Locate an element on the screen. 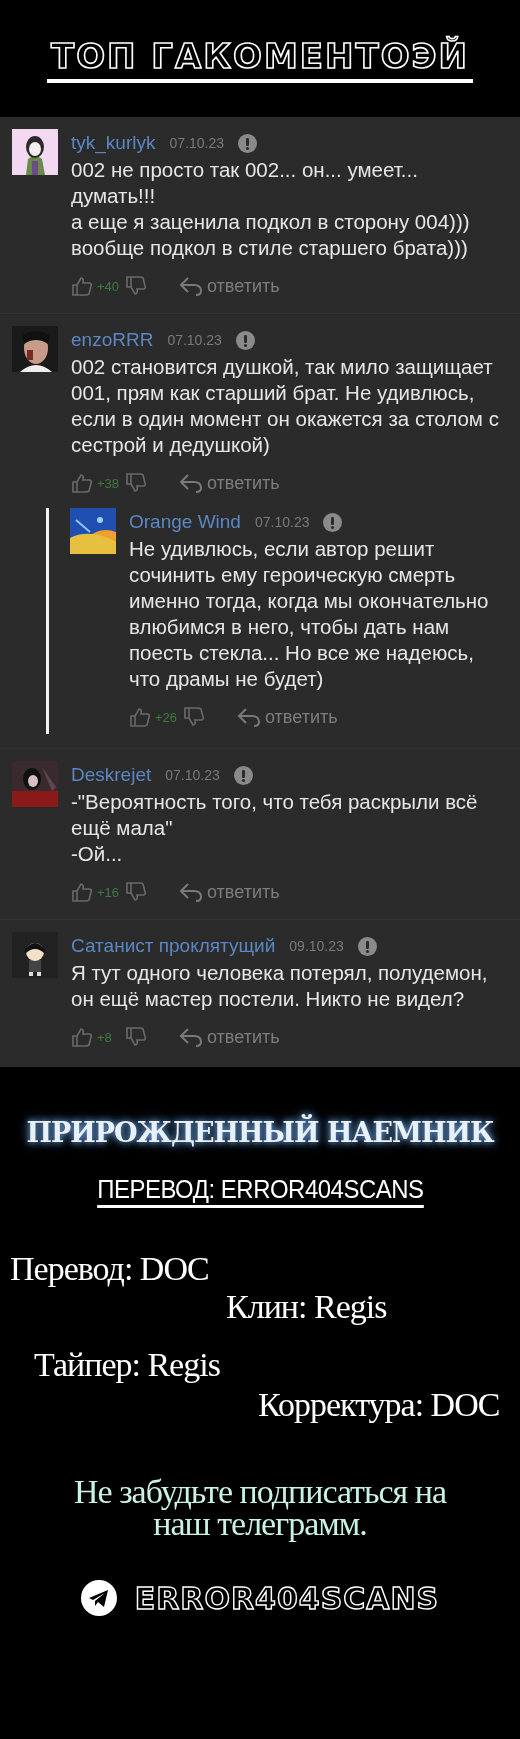  username: Сатанист проклятущий is located at coordinates (173, 946).